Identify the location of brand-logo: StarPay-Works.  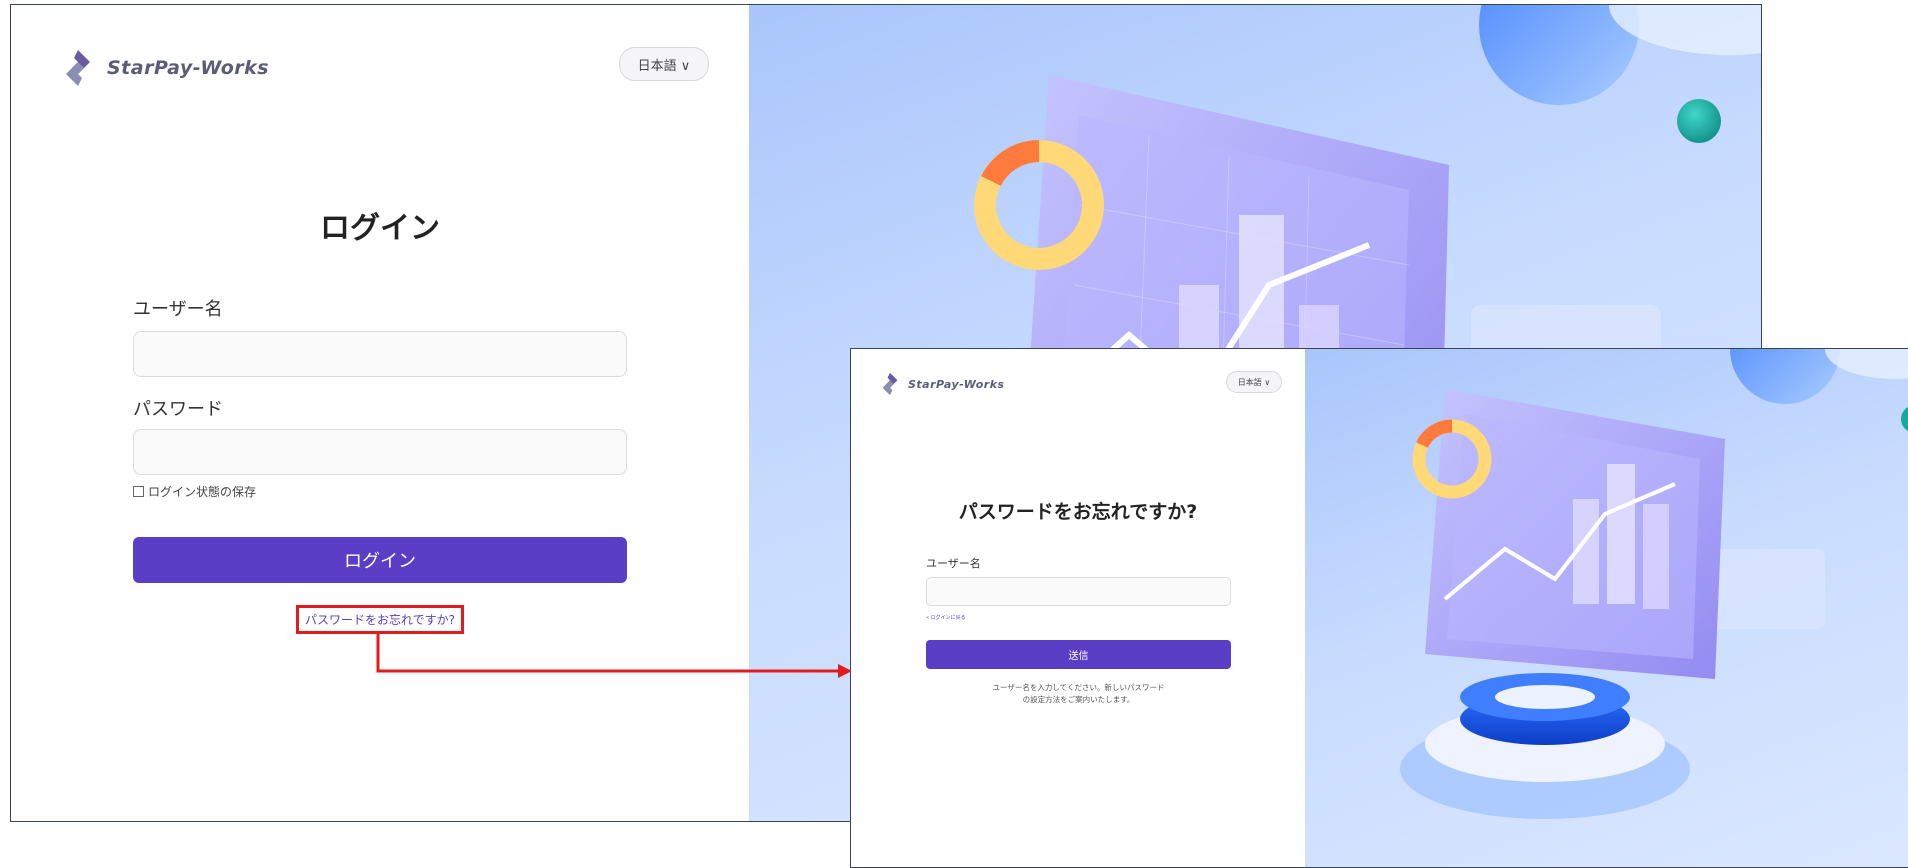
(941, 384).